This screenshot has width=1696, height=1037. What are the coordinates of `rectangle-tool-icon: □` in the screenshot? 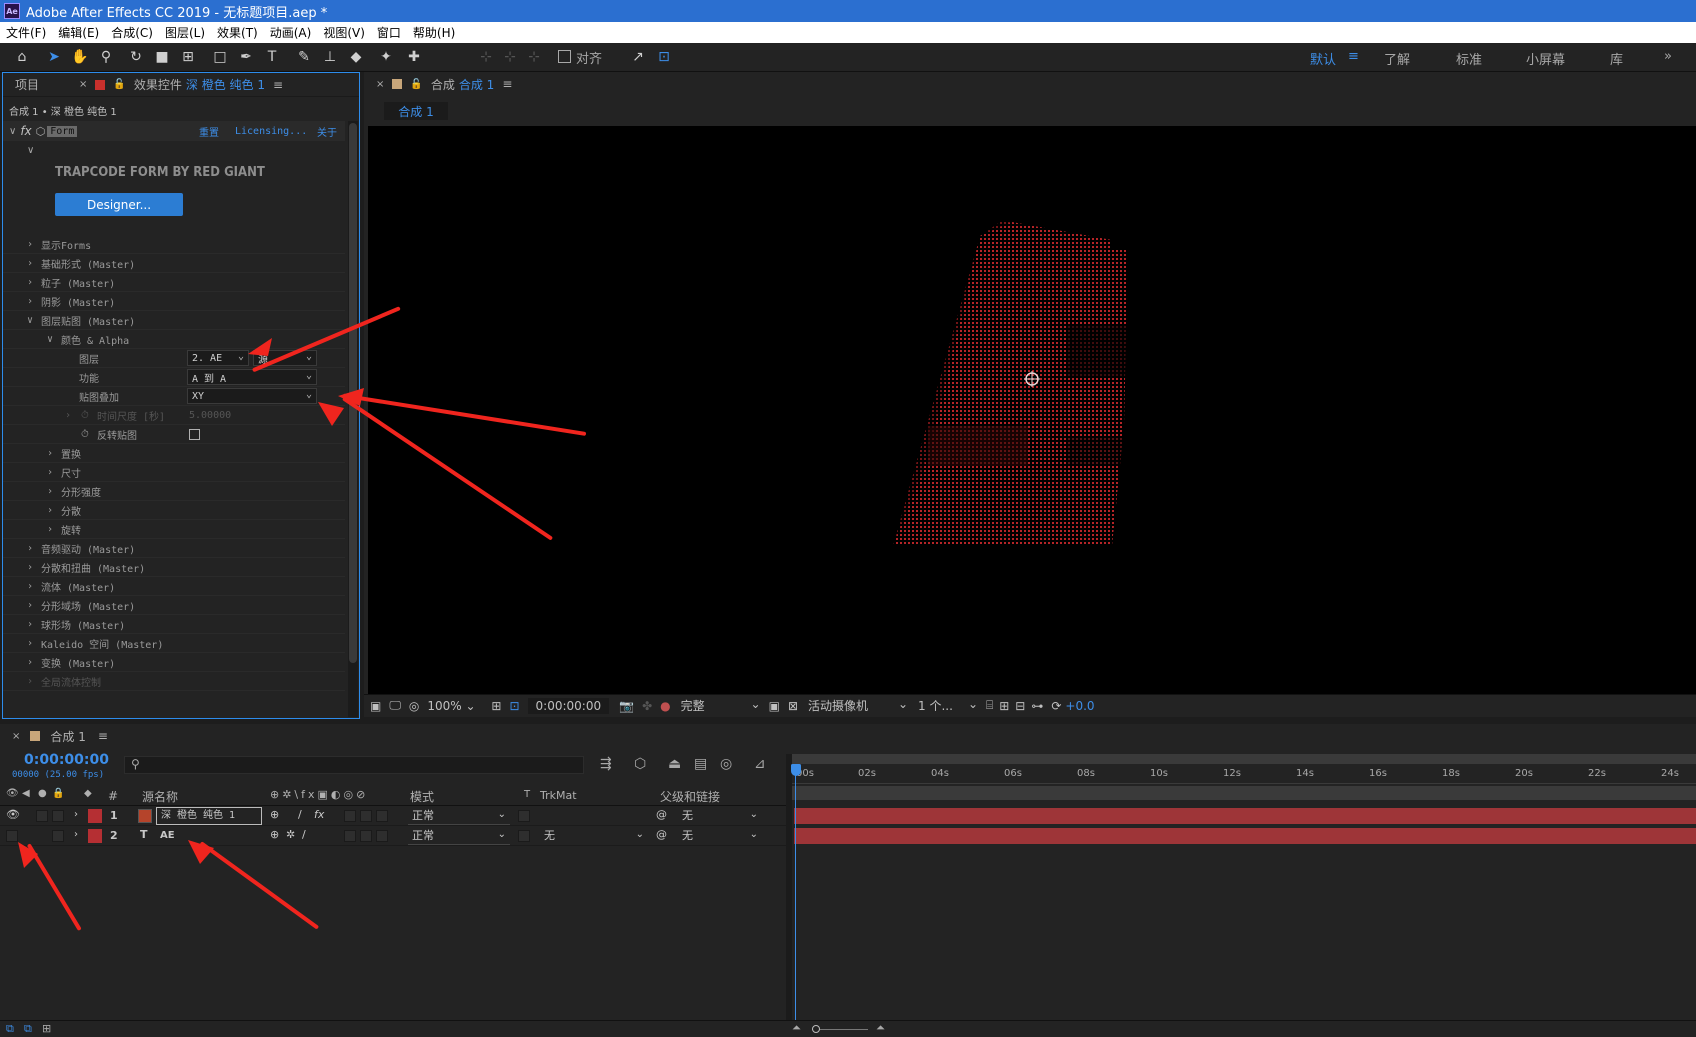 It's located at (220, 57).